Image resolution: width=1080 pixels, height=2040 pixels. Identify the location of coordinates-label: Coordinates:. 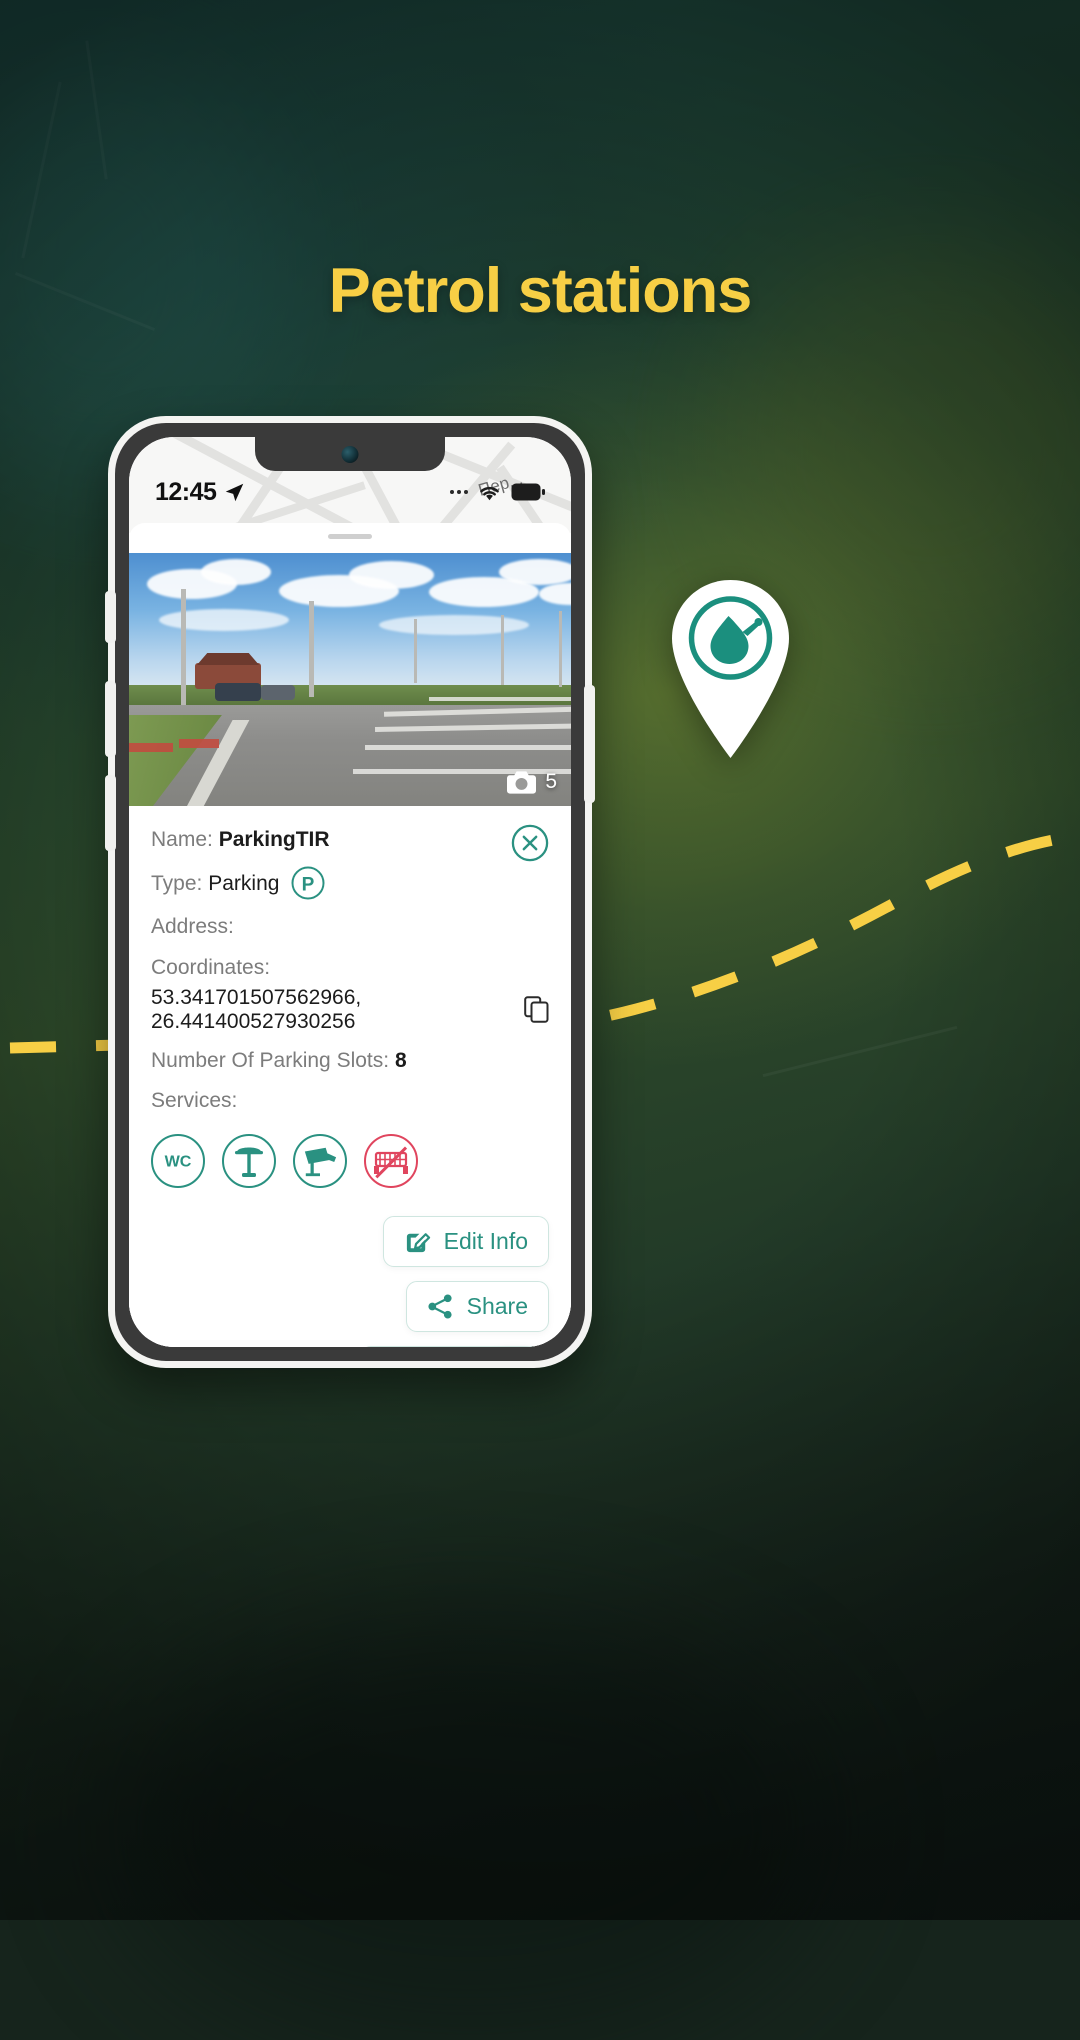
(211, 967).